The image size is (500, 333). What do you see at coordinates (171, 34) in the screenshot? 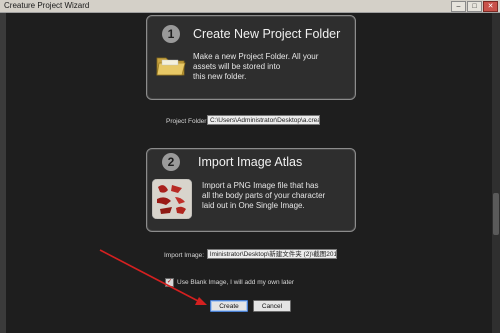
I see `step-number-badge: 1` at bounding box center [171, 34].